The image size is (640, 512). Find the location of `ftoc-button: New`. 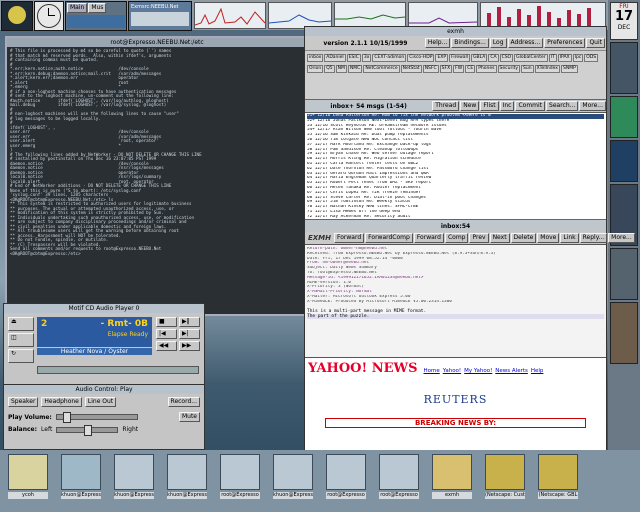

ftoc-button: New is located at coordinates (470, 106).